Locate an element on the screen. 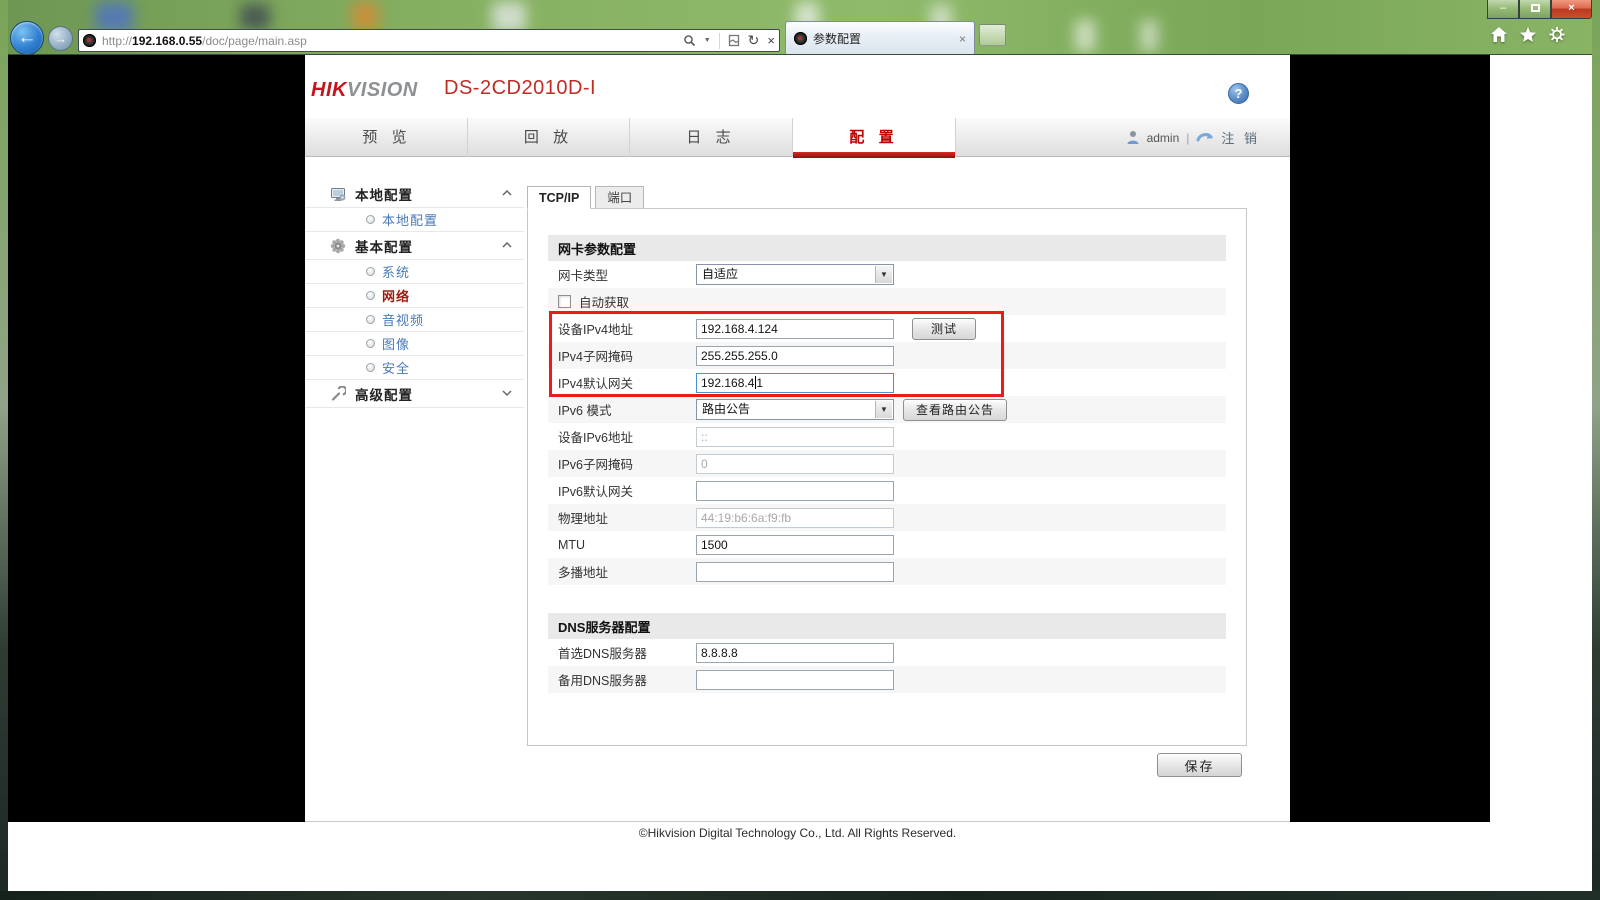  row-dns-primary: 首选DNS服务器 is located at coordinates (887, 652).